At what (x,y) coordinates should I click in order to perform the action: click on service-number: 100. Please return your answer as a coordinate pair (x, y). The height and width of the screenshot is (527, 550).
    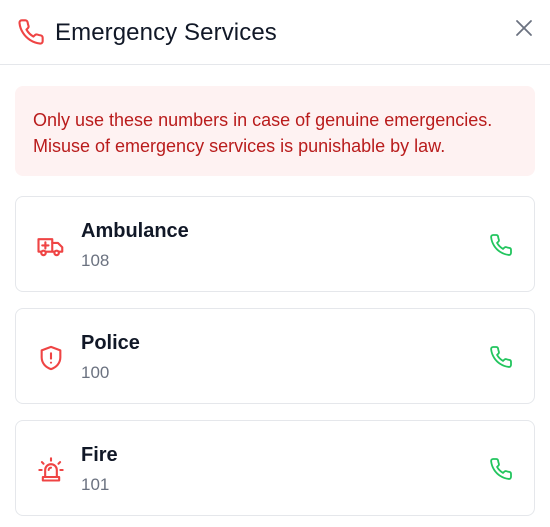
    Looking at the image, I should click on (95, 372).